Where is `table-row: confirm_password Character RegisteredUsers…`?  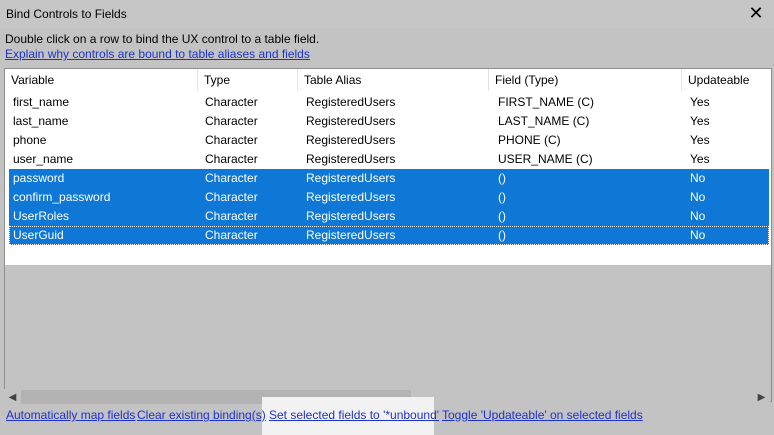 table-row: confirm_password Character RegisteredUsers… is located at coordinates (389, 197).